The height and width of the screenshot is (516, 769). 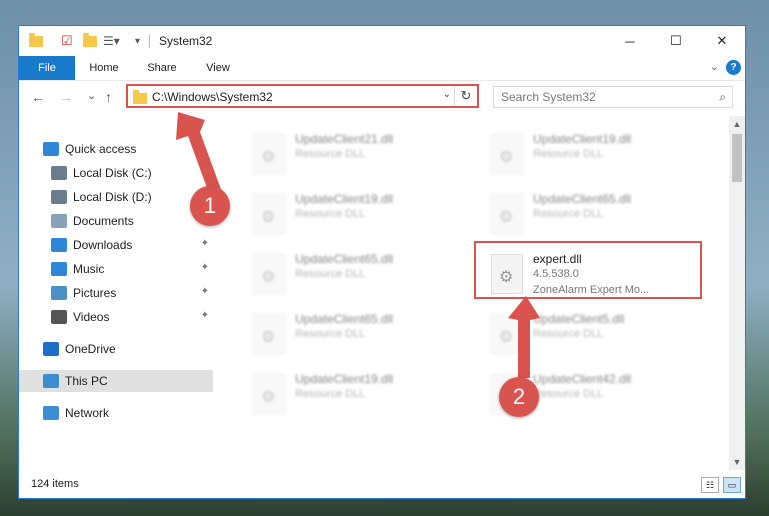 I want to click on address-path: C:\Windows\System32, so click(x=212, y=97).